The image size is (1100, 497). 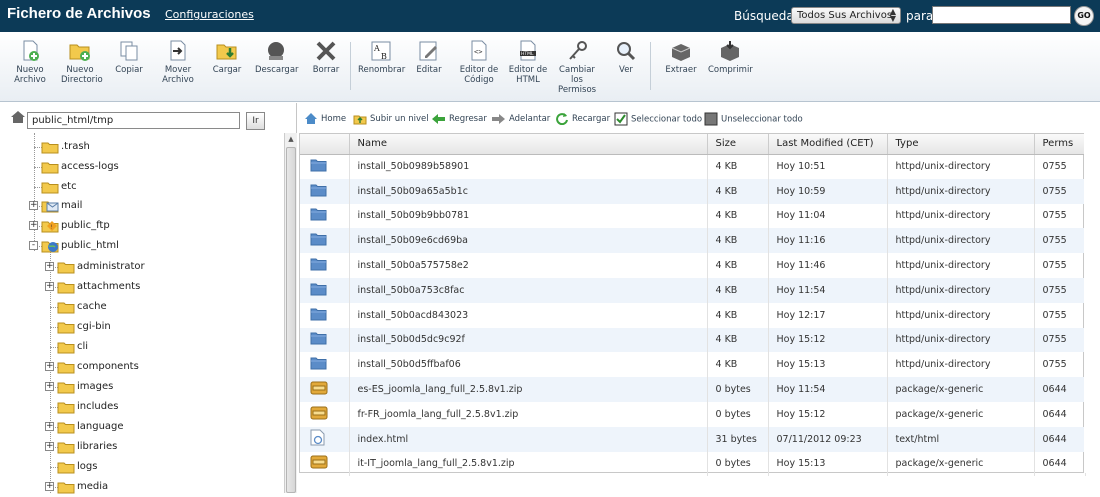 What do you see at coordinates (528, 216) in the screenshot?
I see `cell-name: install_50b09b9bb0781` at bounding box center [528, 216].